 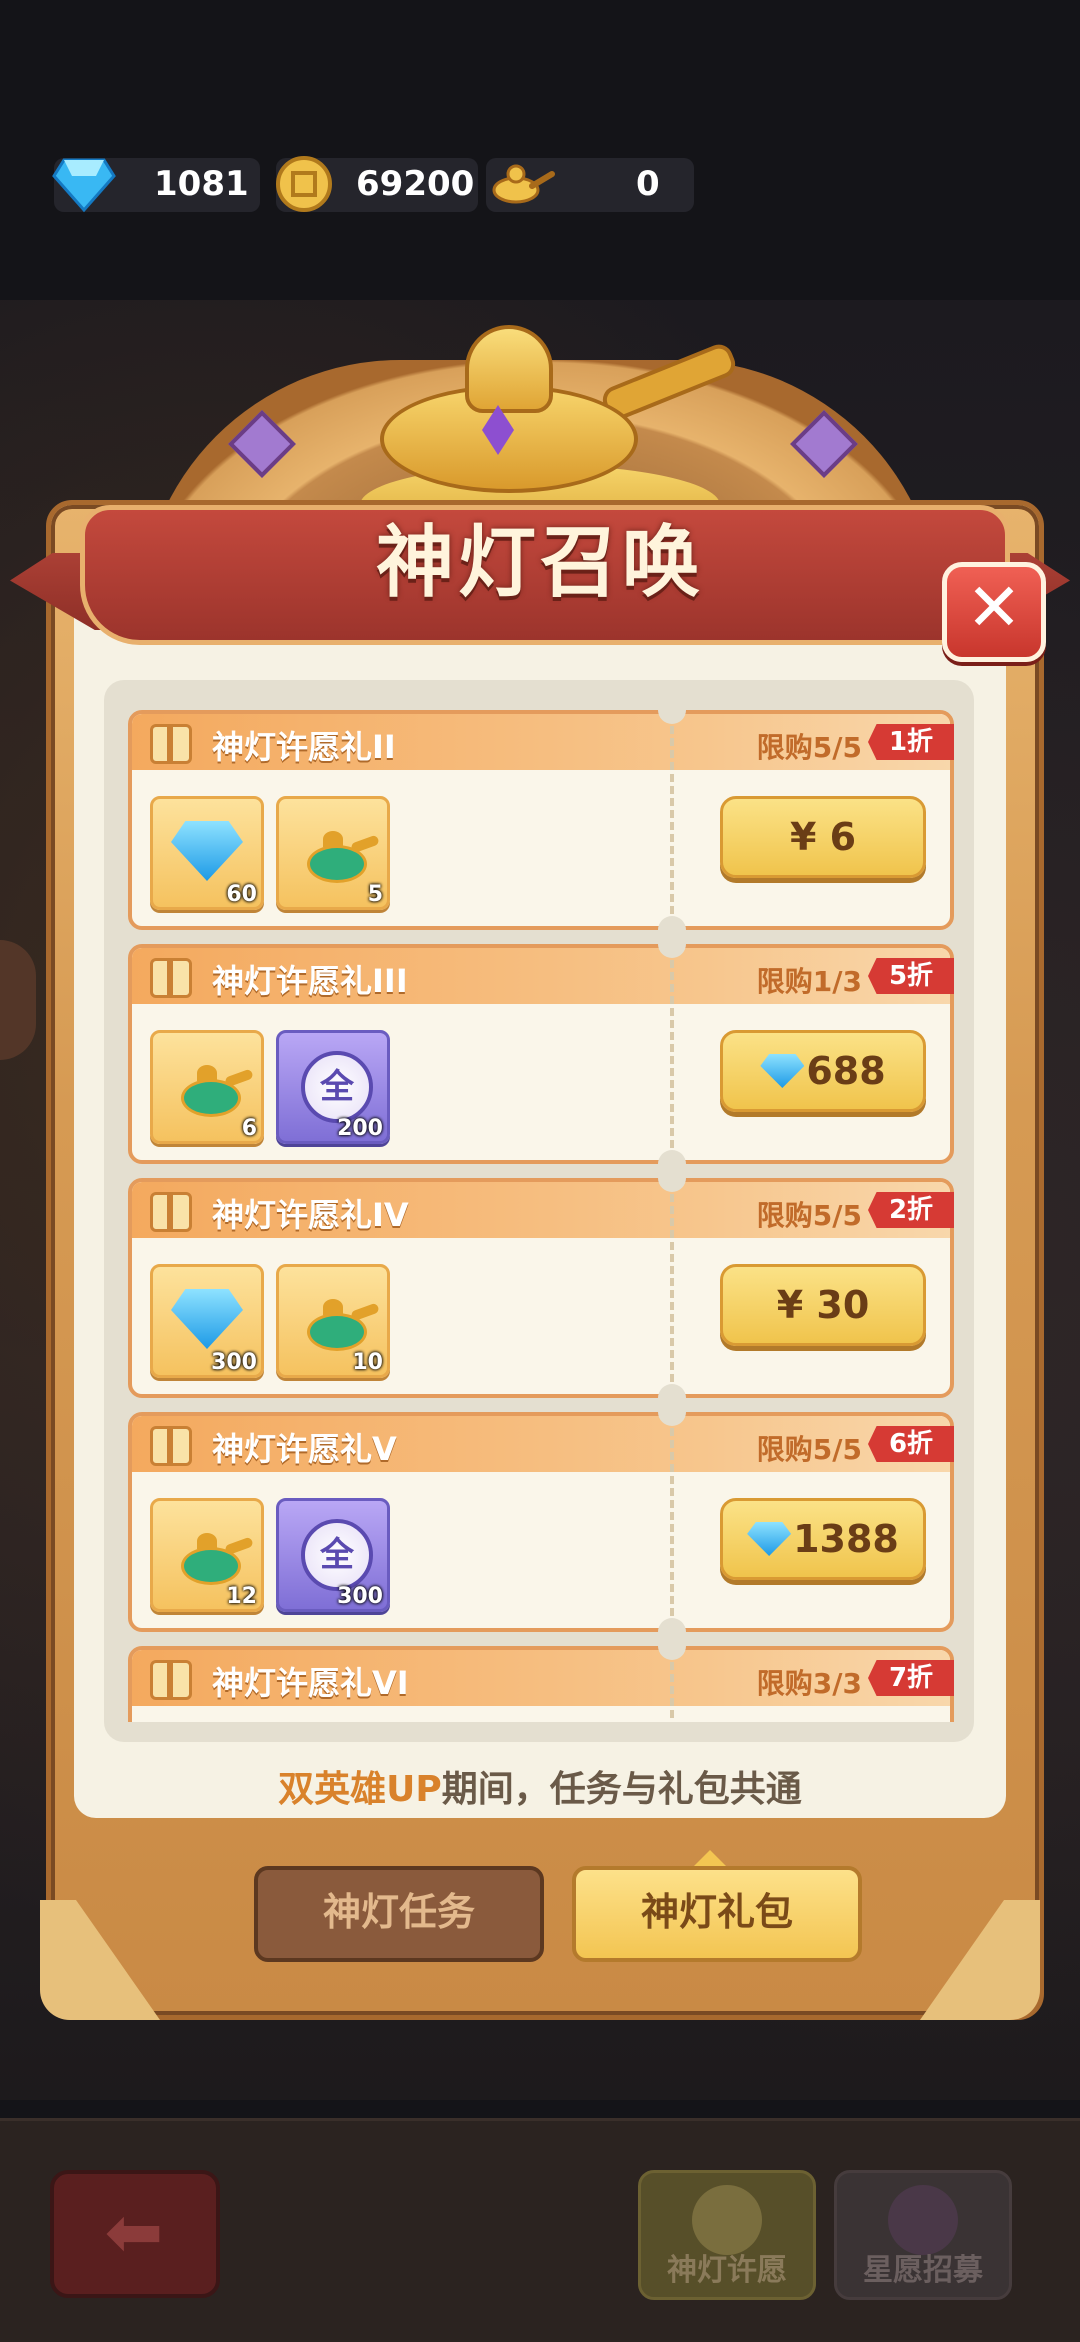 I want to click on reward-item: 12, so click(x=207, y=1555).